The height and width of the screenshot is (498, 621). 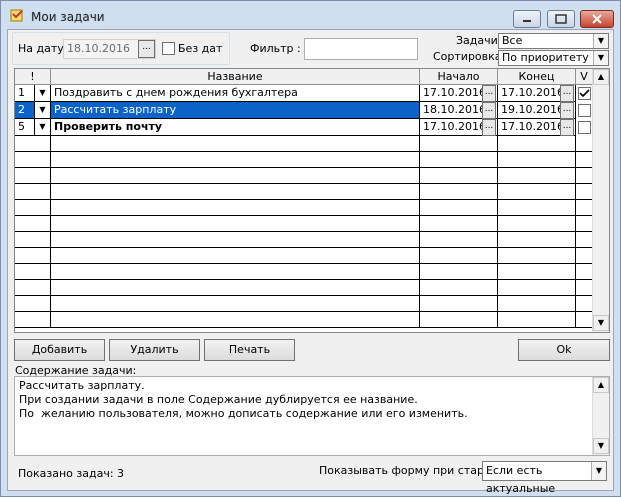 I want to click on minimize-button, so click(x=527, y=19).